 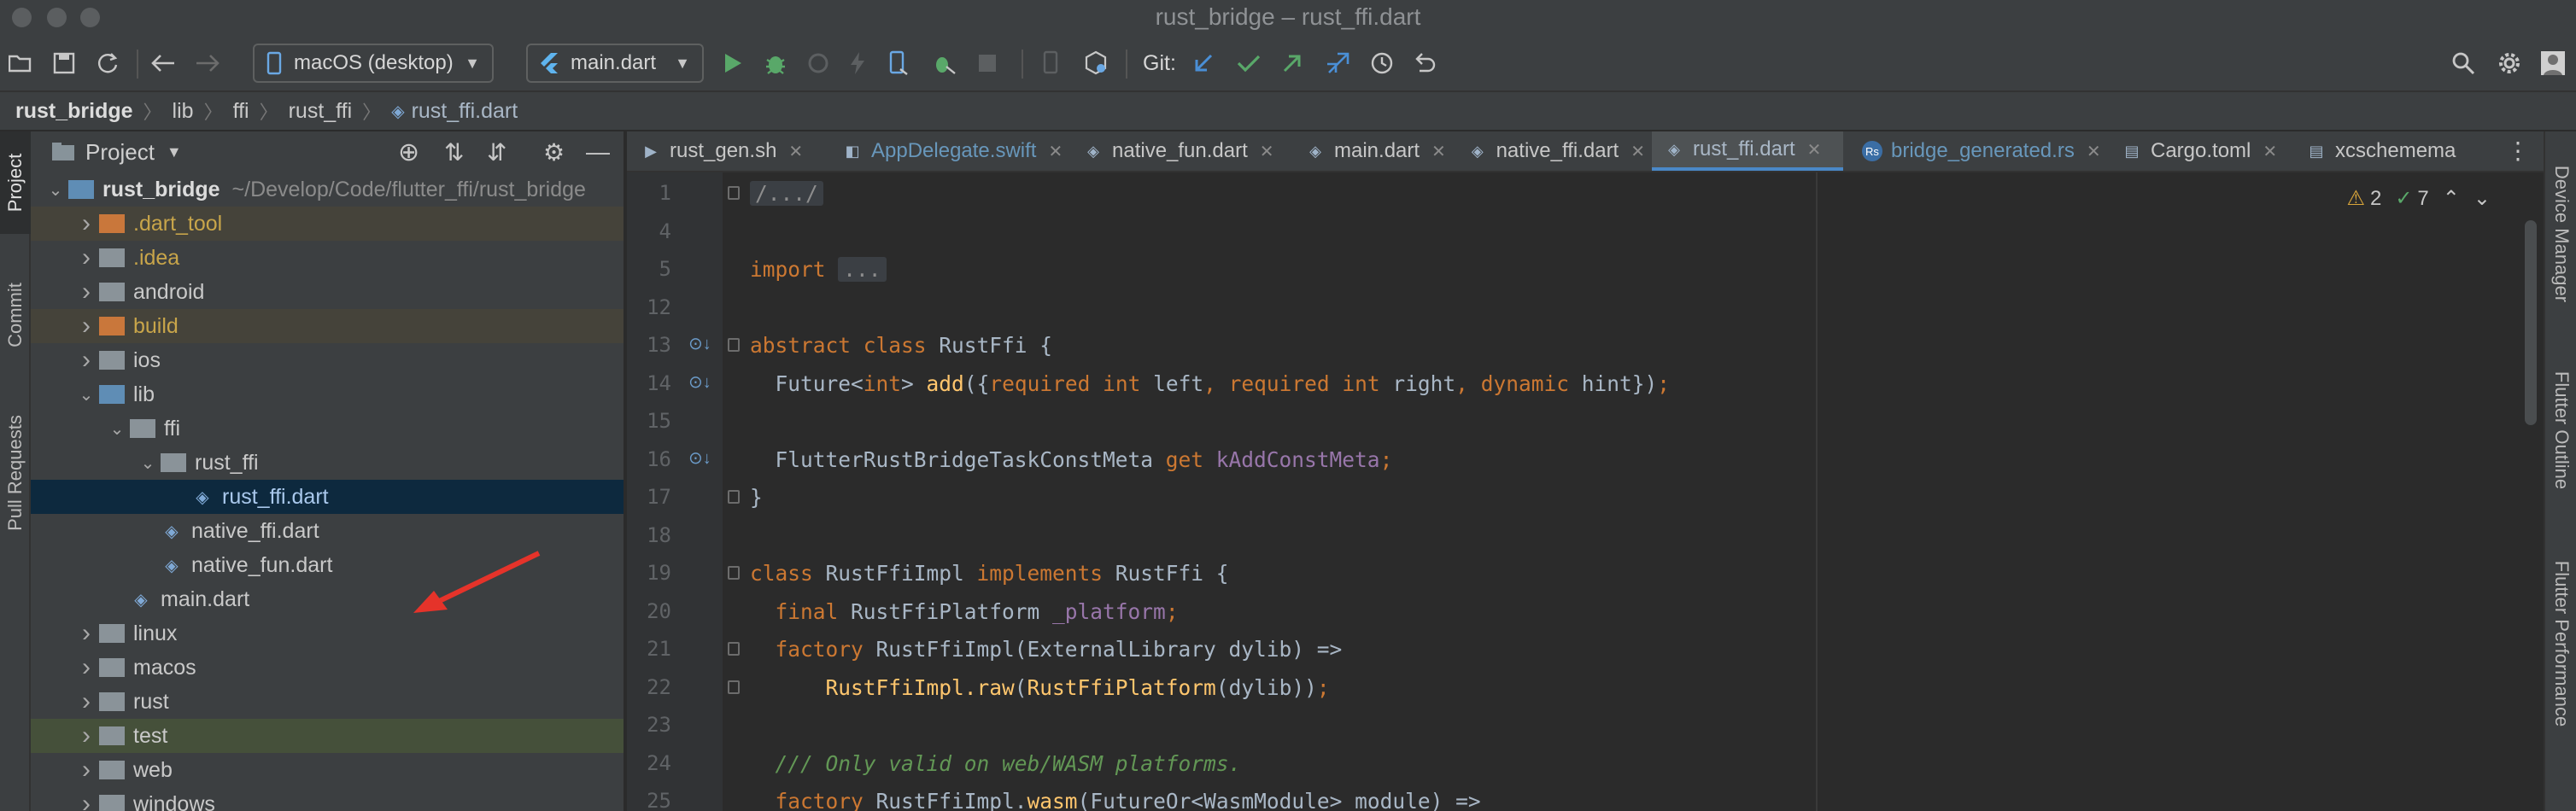 I want to click on package-icon, so click(x=1096, y=64).